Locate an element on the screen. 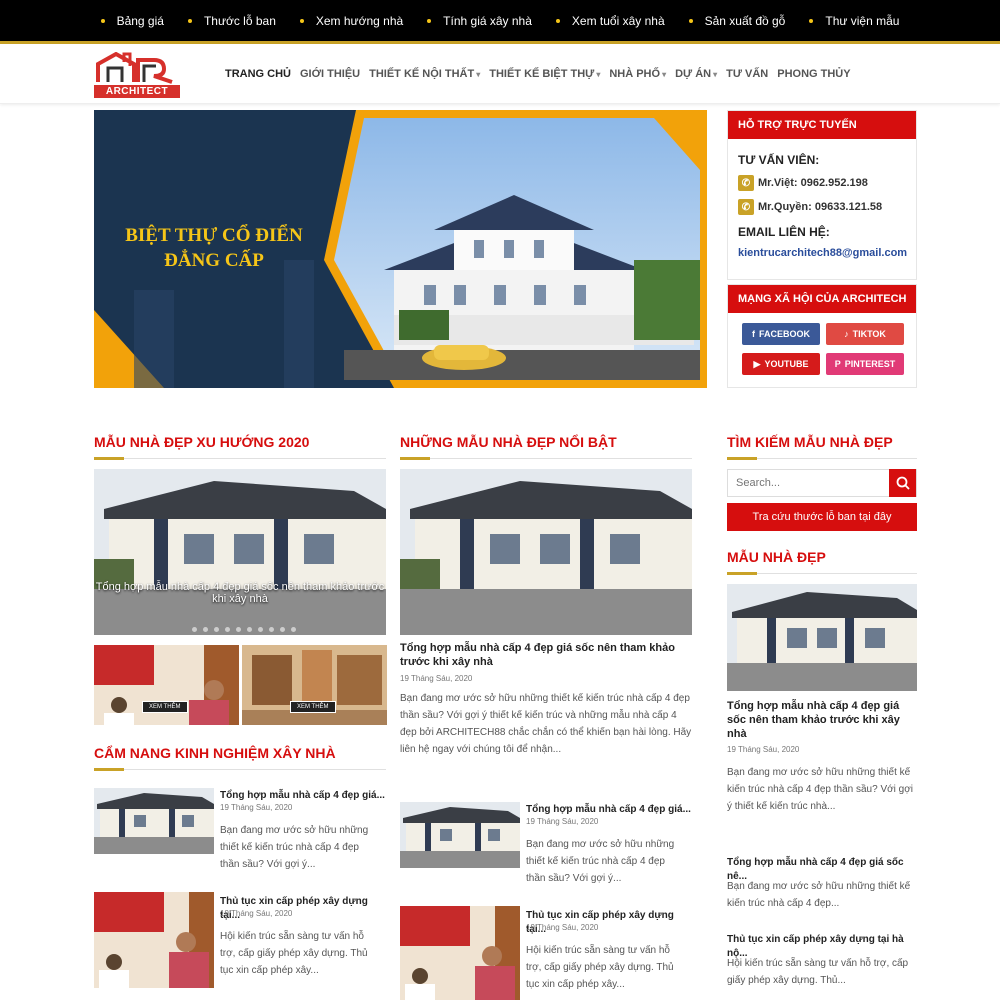 This screenshot has height=1000, width=1000. phone-row: ✆ Mr.Quyền: 09633.121.58 is located at coordinates (822, 207).